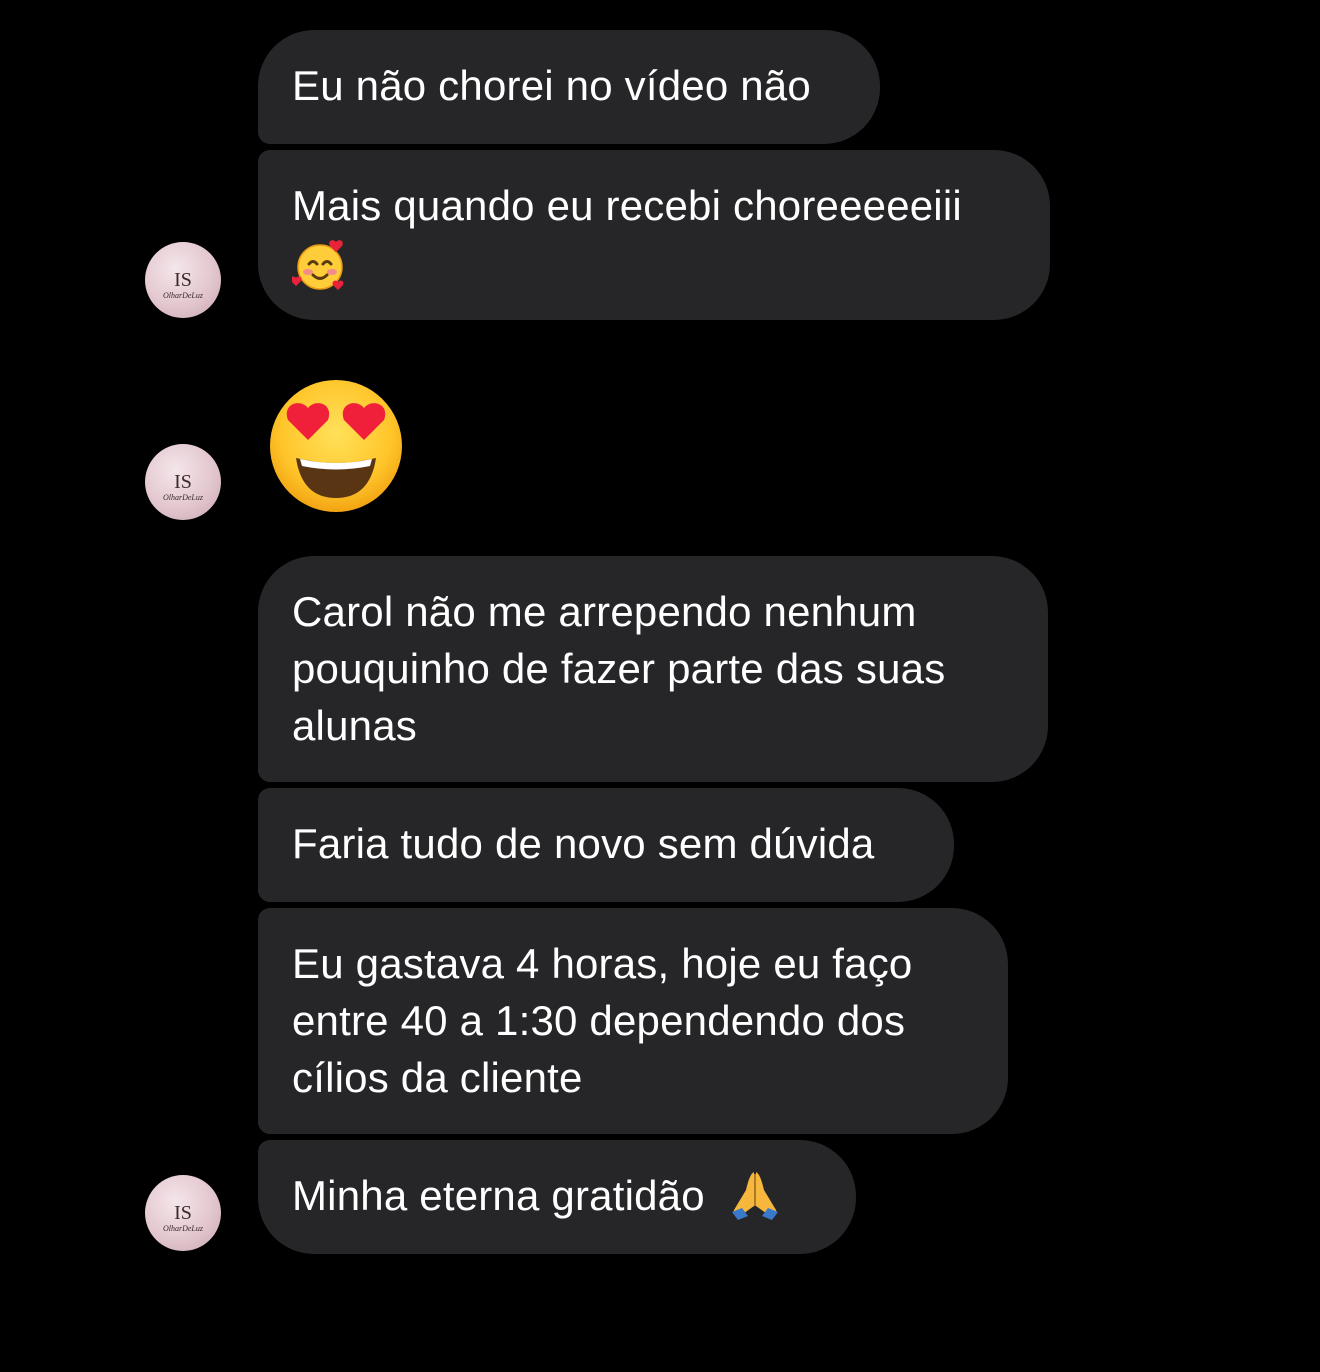 The image size is (1320, 1372). Describe the element at coordinates (599, 1020) in the screenshot. I see `message-text-line: entre 40 a 1:30 dependendo dos` at that location.